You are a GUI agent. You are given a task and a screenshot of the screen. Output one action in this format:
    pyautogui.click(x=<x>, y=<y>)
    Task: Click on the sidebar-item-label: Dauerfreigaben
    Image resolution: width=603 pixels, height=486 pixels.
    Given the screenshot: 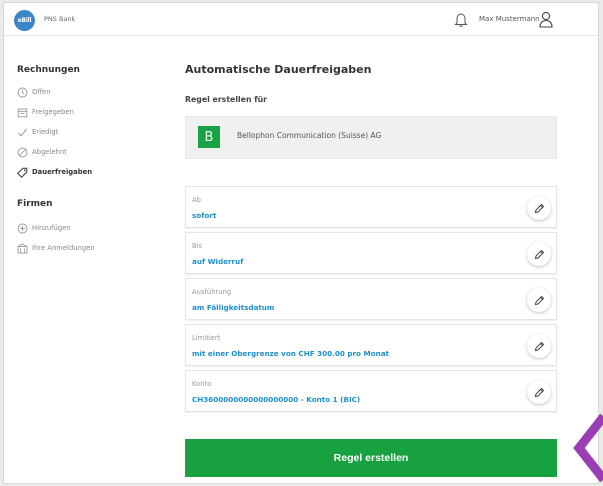 What is the action you would take?
    pyautogui.click(x=62, y=172)
    